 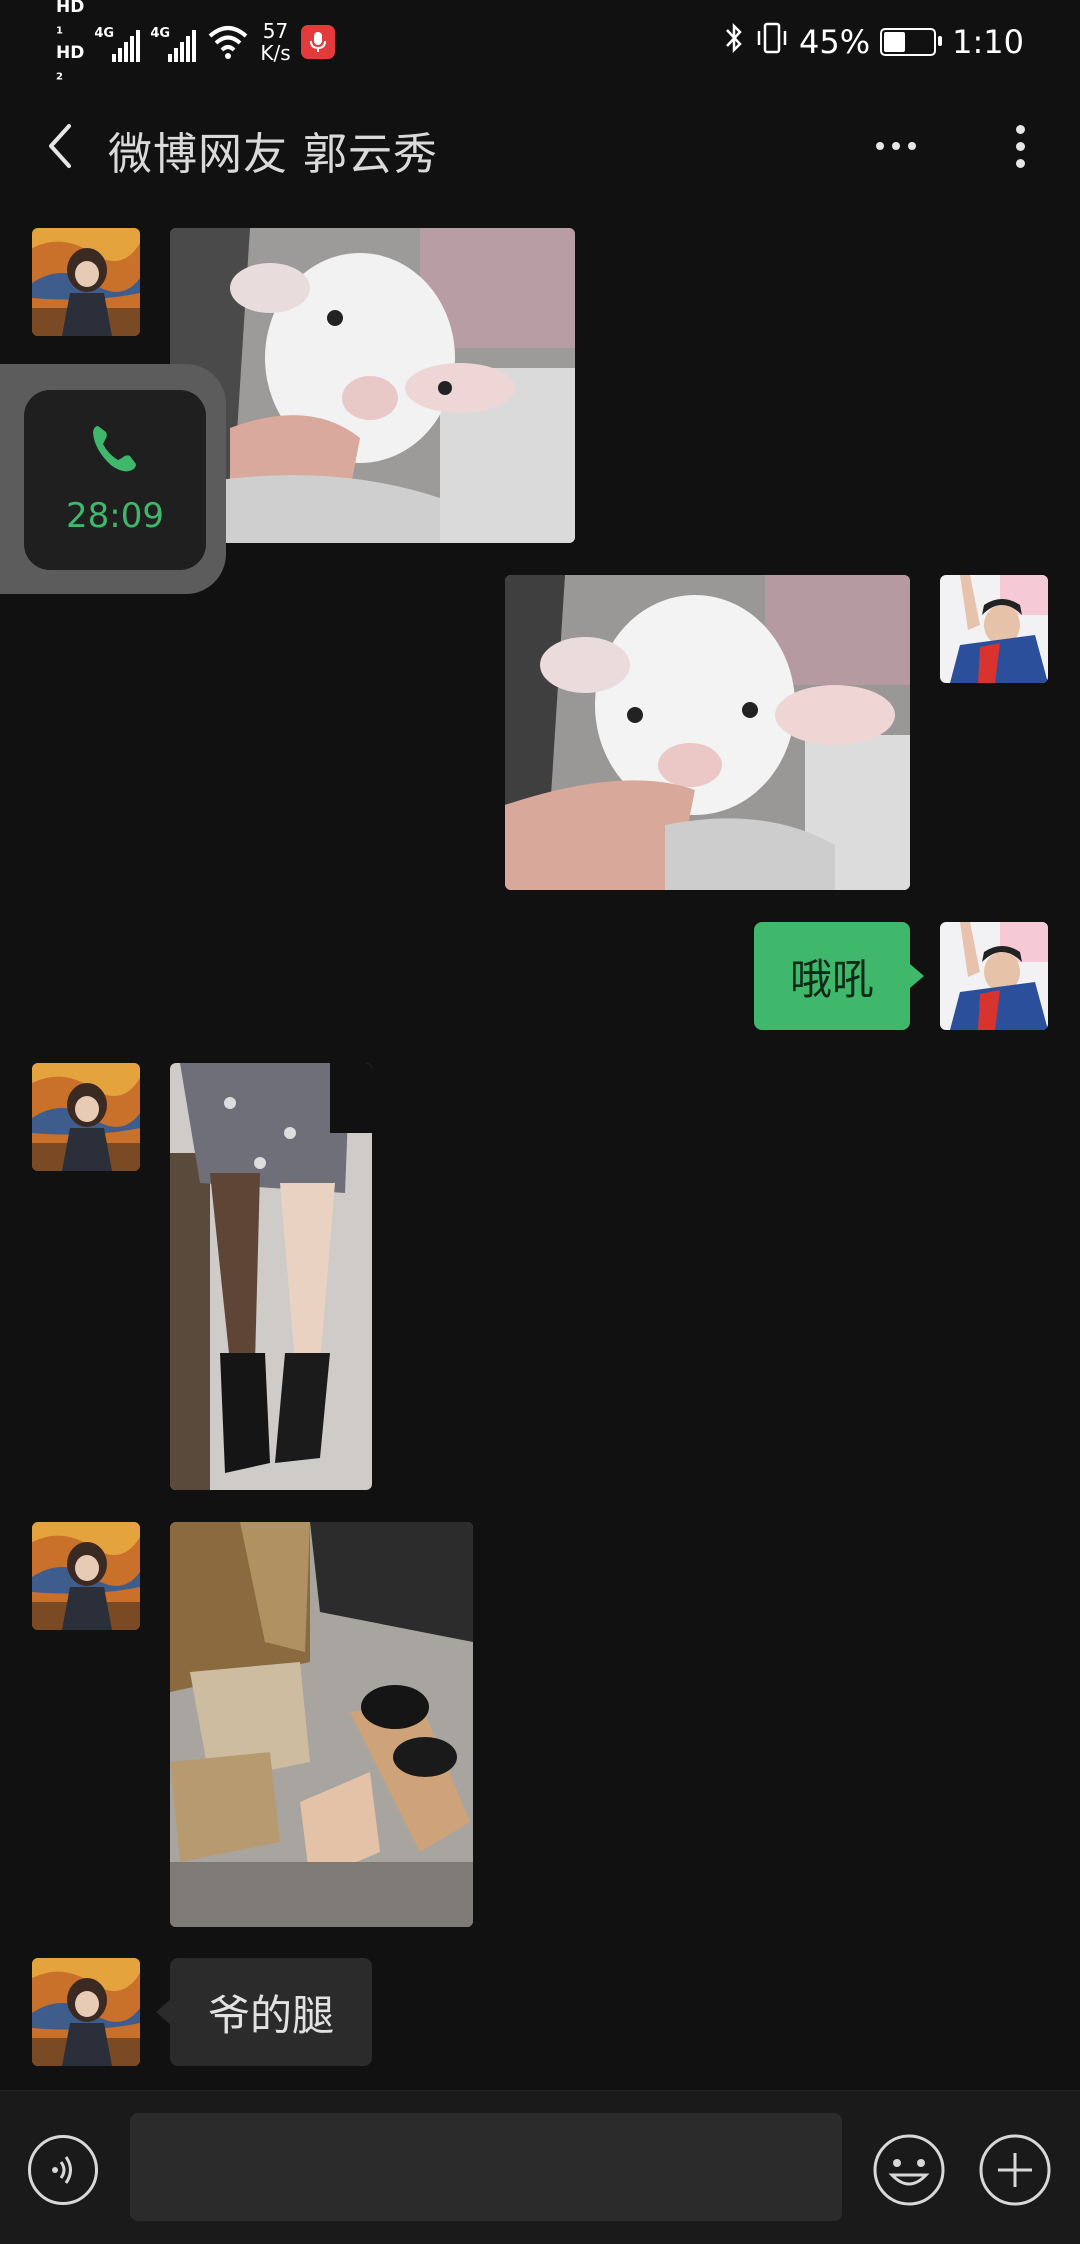 I want to click on clock: 1:10, so click(x=988, y=42).